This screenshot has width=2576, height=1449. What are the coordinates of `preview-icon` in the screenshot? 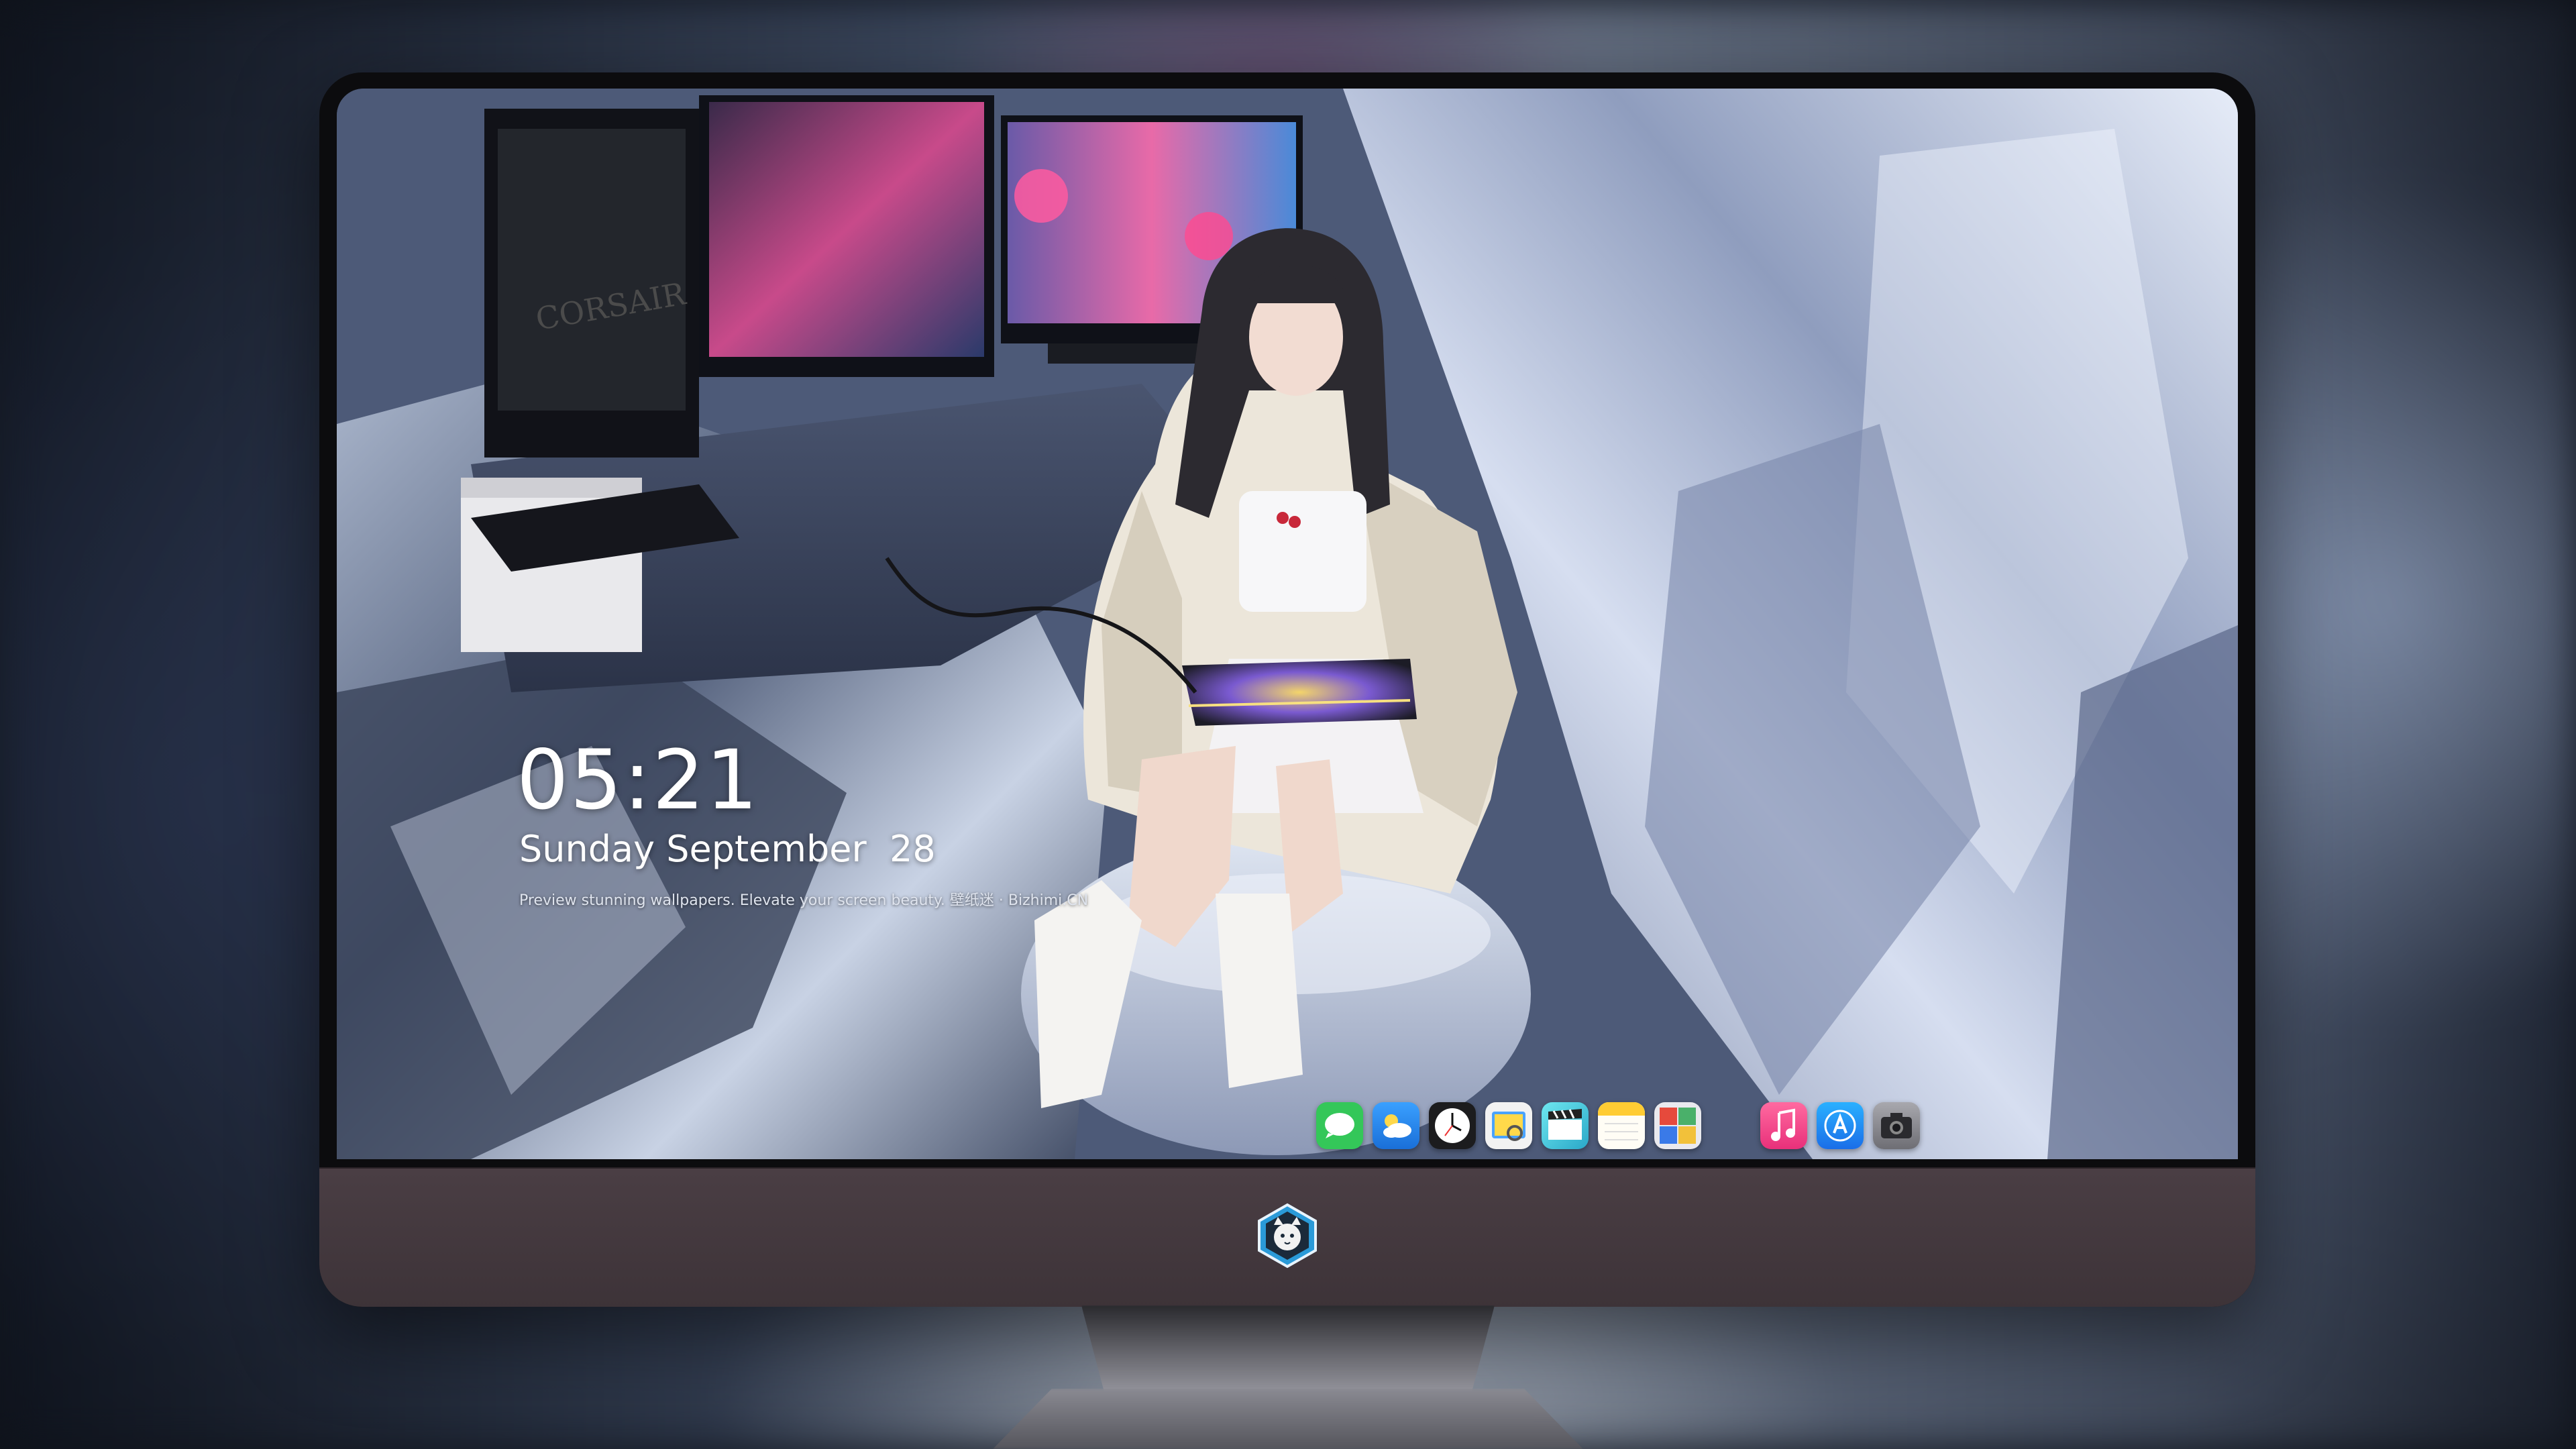 It's located at (1508, 1125).